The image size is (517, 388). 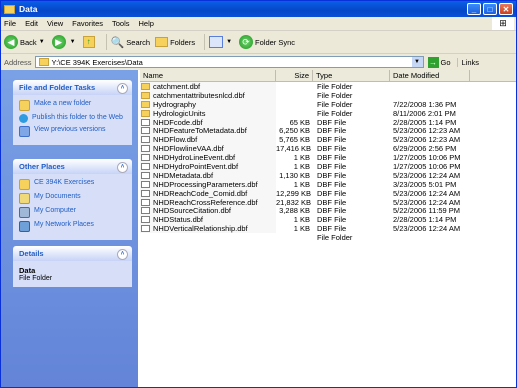 What do you see at coordinates (72, 118) in the screenshot?
I see `publish-to-web-link: Publish this folder to the Web` at bounding box center [72, 118].